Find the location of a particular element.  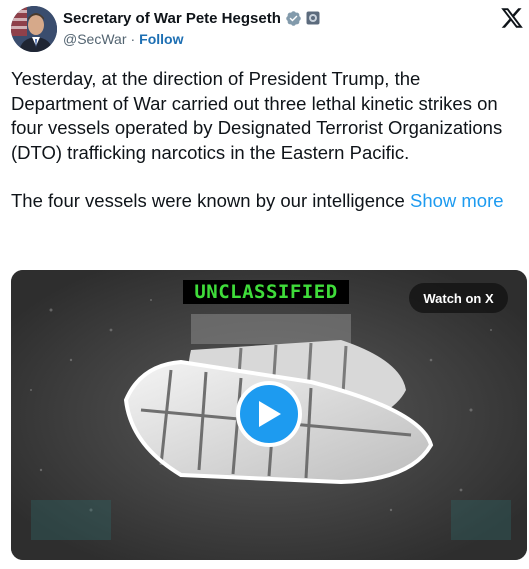

follow-button: Follow is located at coordinates (161, 39).